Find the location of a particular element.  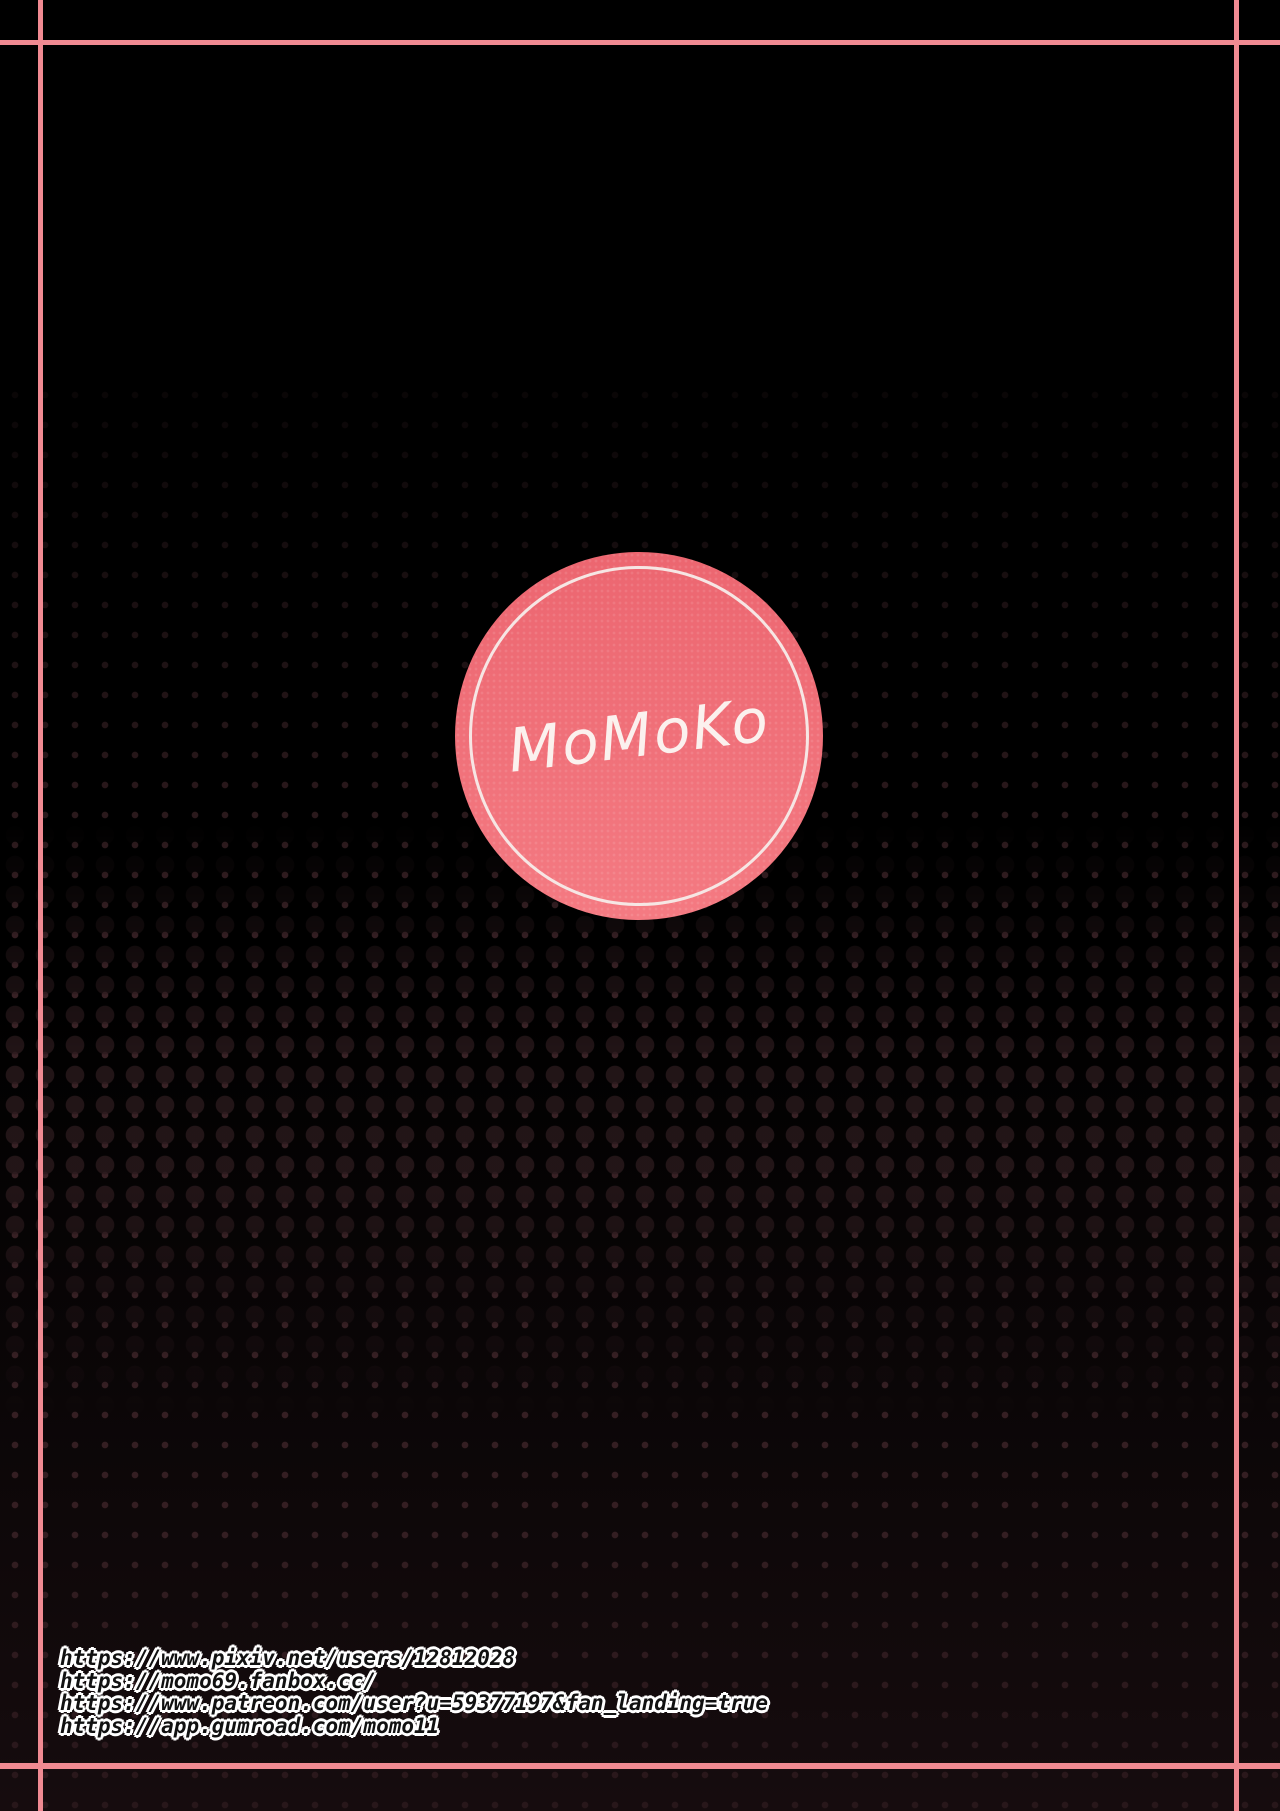

frame-line-bottom is located at coordinates (640, 1766).